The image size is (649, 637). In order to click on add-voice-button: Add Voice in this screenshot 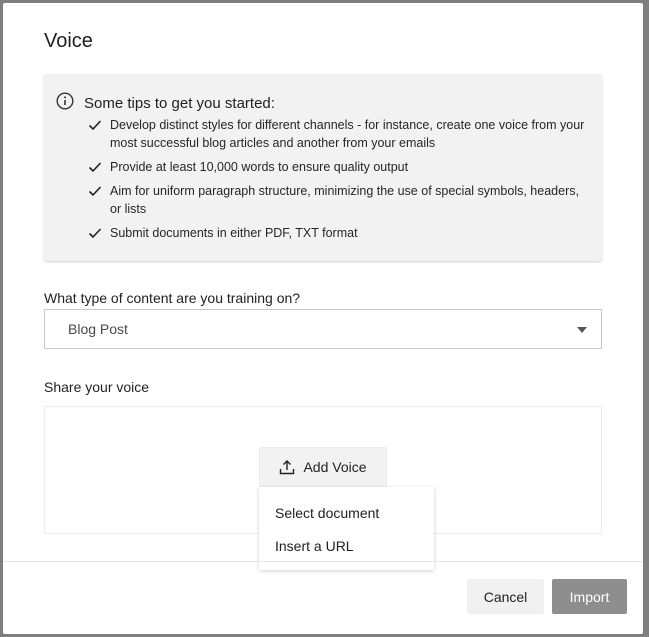, I will do `click(323, 467)`.